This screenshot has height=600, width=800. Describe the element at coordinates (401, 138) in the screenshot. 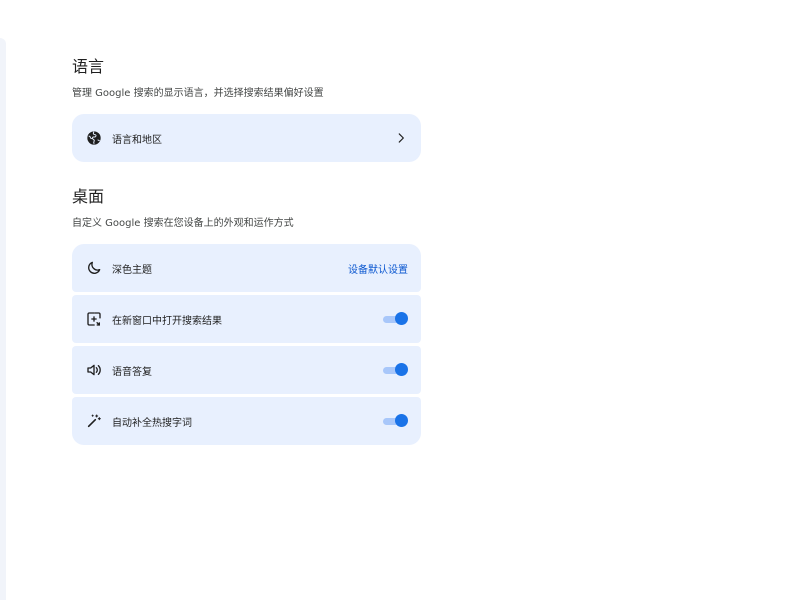

I see `chevron-right-icon` at that location.